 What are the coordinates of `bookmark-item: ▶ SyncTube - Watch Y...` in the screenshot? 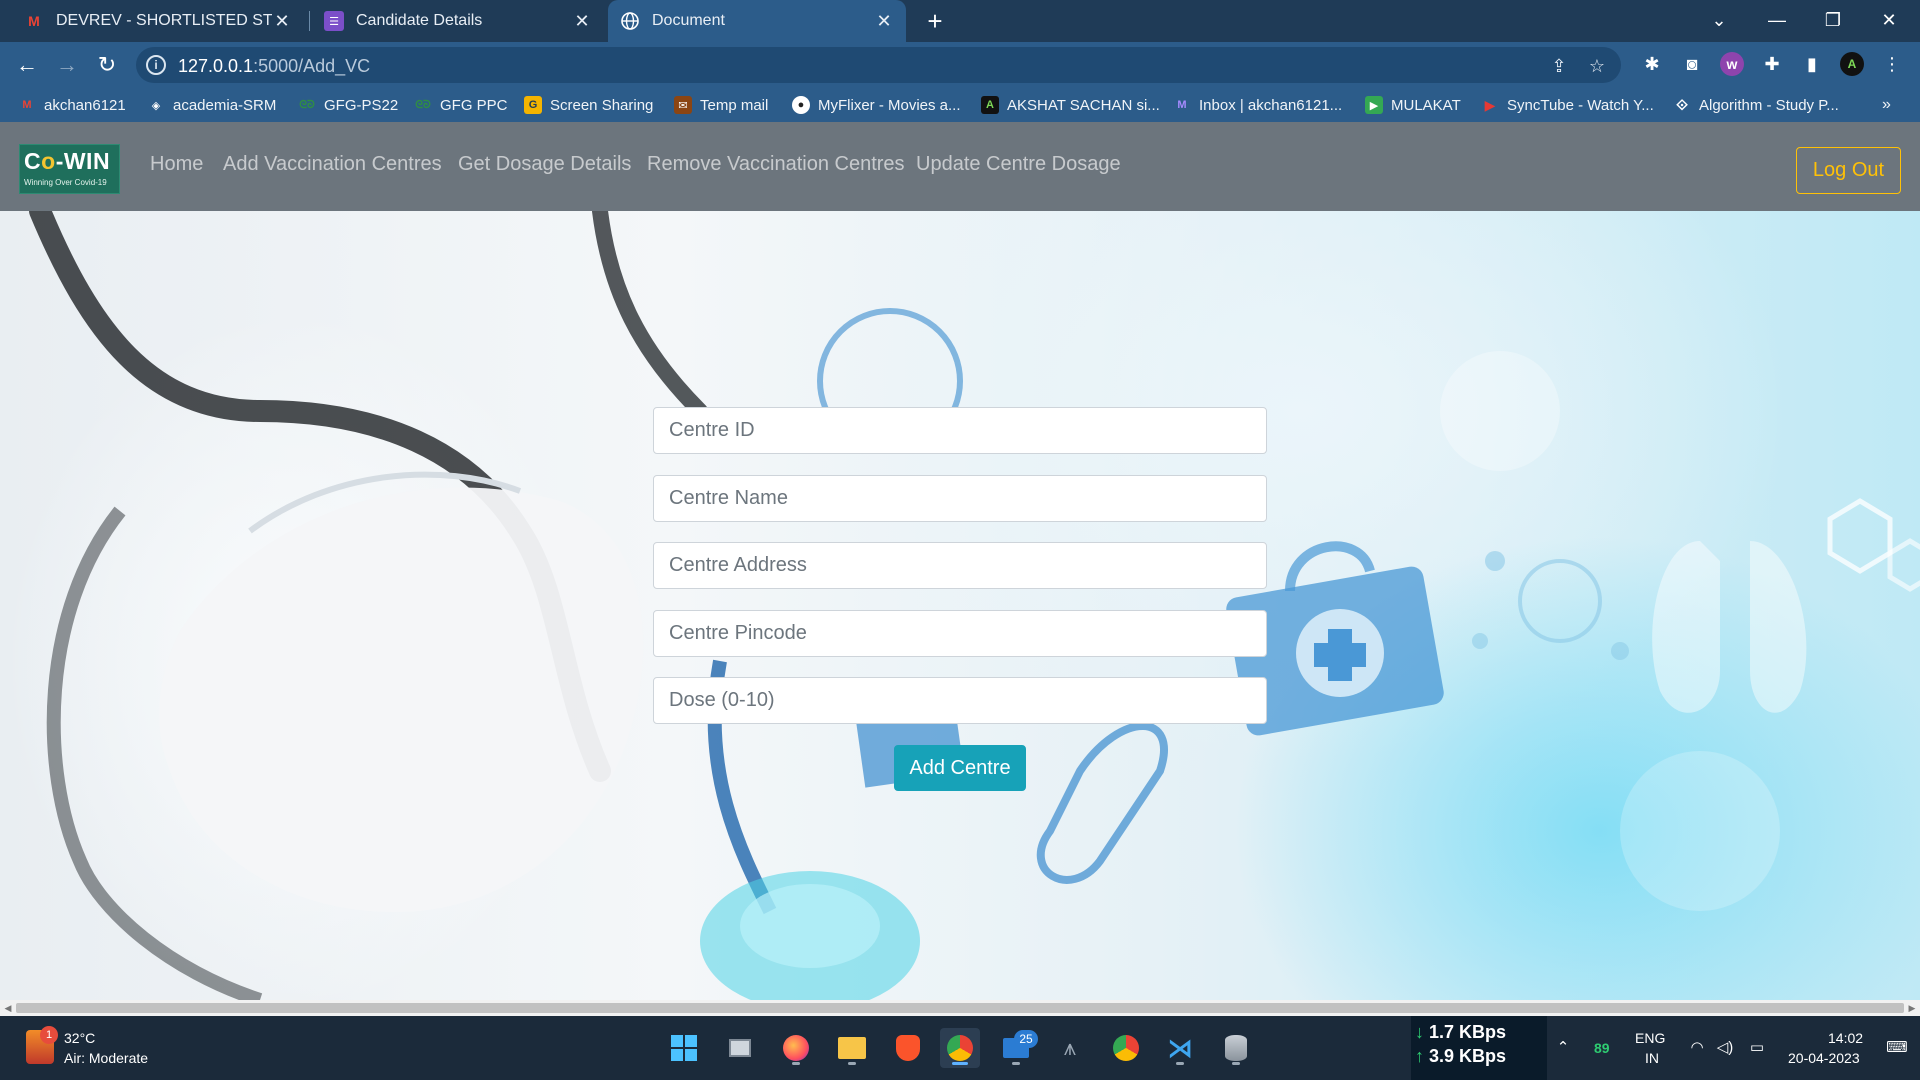 It's located at (1567, 105).